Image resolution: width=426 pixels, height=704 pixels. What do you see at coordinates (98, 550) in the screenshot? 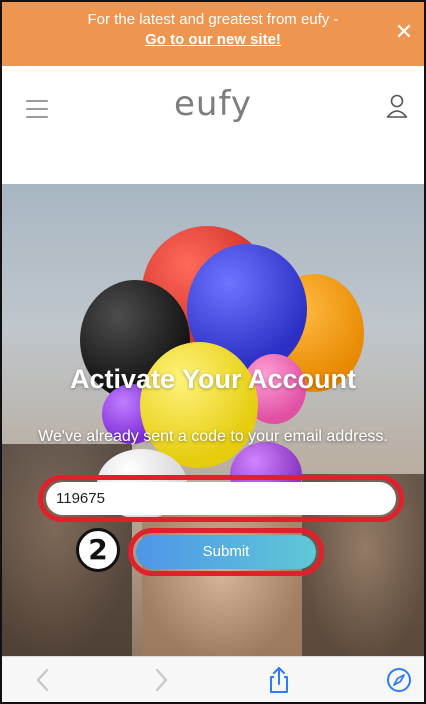
I see `step-number-badge: 2` at bounding box center [98, 550].